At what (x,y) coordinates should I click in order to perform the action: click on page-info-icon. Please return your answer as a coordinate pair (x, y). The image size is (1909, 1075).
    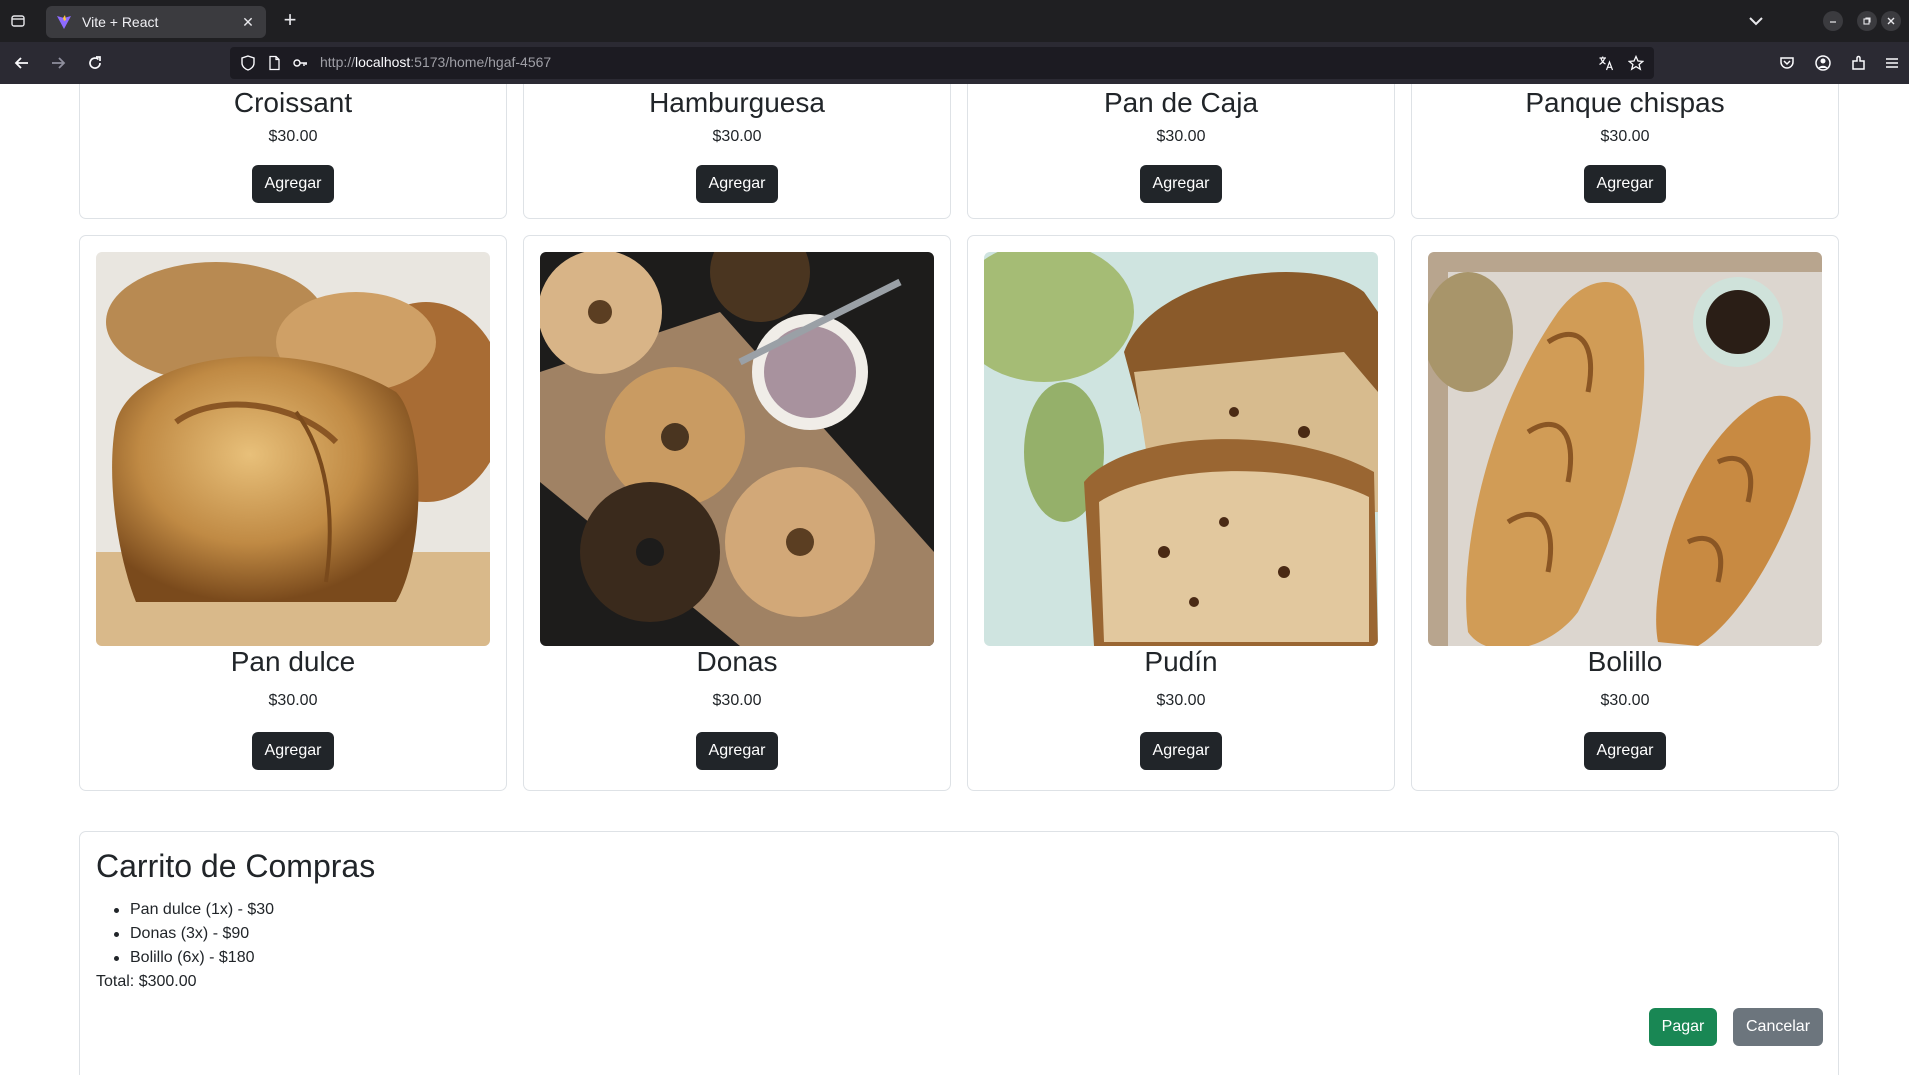
    Looking at the image, I should click on (274, 63).